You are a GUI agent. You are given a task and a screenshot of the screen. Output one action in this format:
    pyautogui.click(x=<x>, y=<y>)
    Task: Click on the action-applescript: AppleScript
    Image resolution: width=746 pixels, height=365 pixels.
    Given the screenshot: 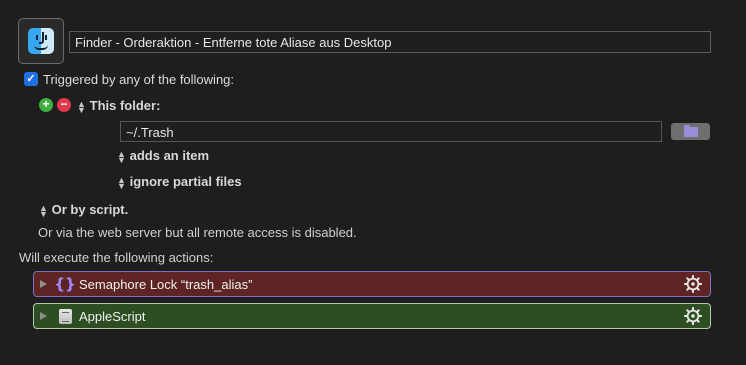 What is the action you would take?
    pyautogui.click(x=372, y=316)
    